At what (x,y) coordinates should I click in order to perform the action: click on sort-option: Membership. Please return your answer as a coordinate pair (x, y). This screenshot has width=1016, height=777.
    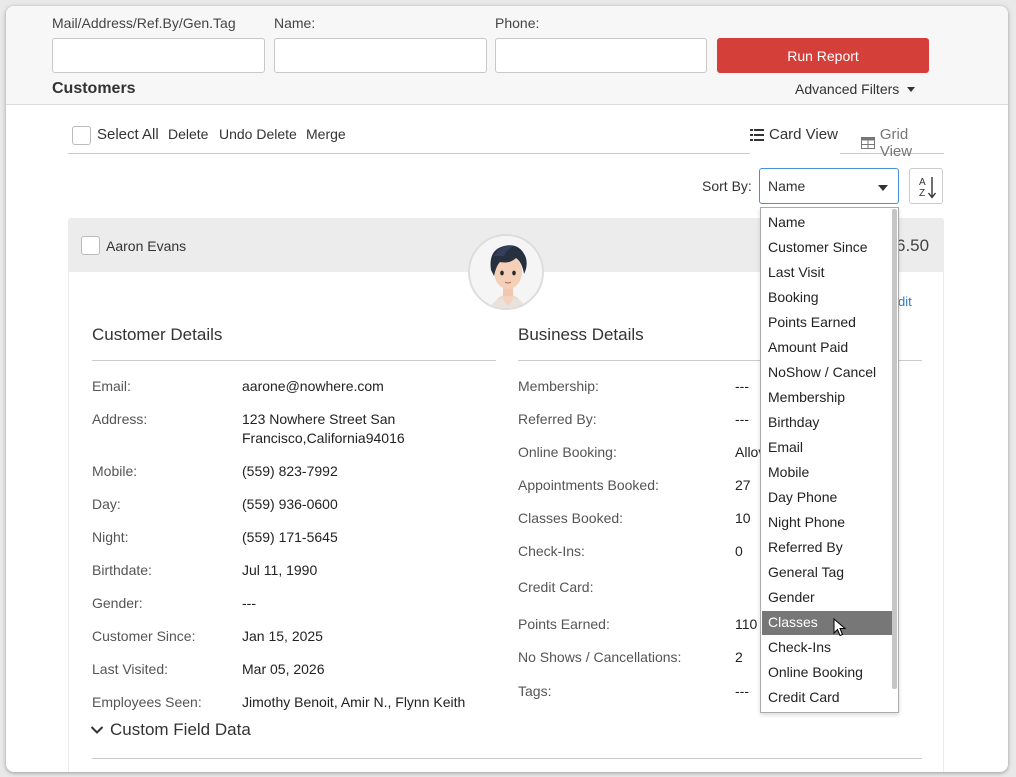
    Looking at the image, I should click on (827, 398).